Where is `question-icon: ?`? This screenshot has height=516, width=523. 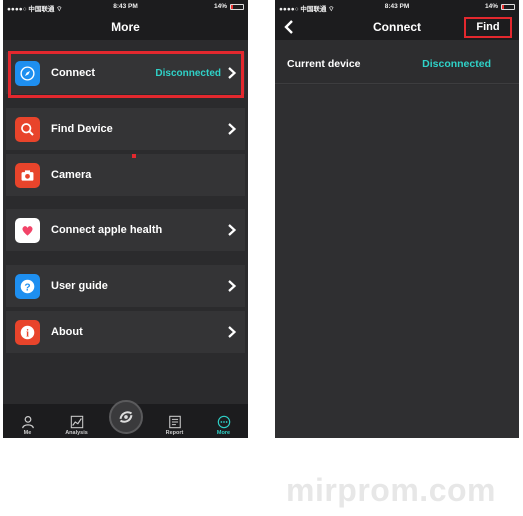
question-icon: ? is located at coordinates (27, 286).